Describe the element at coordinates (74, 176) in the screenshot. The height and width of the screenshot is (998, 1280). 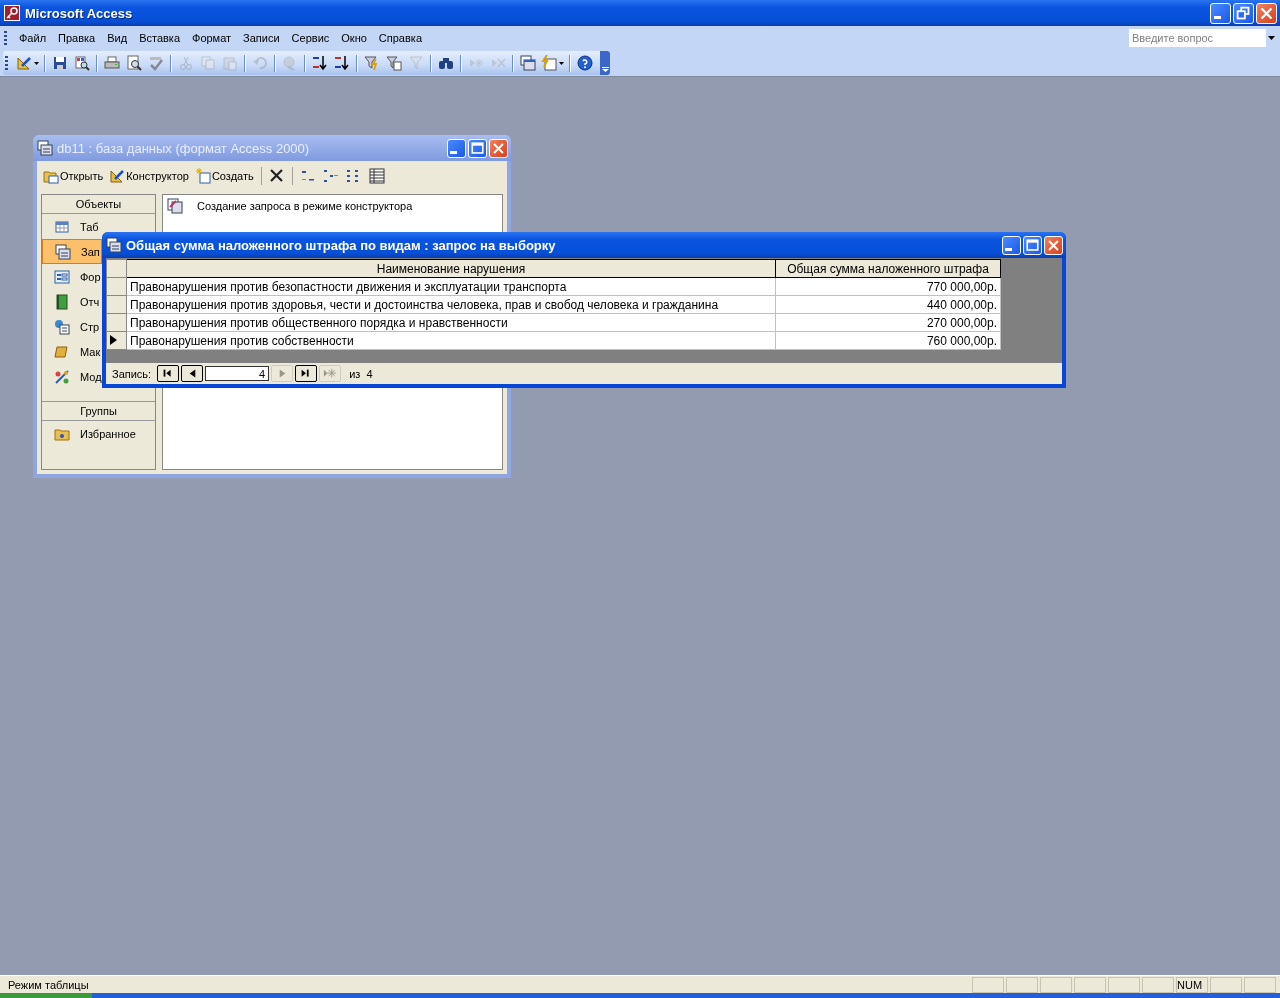
I see `toolbar-button: Открыть` at that location.